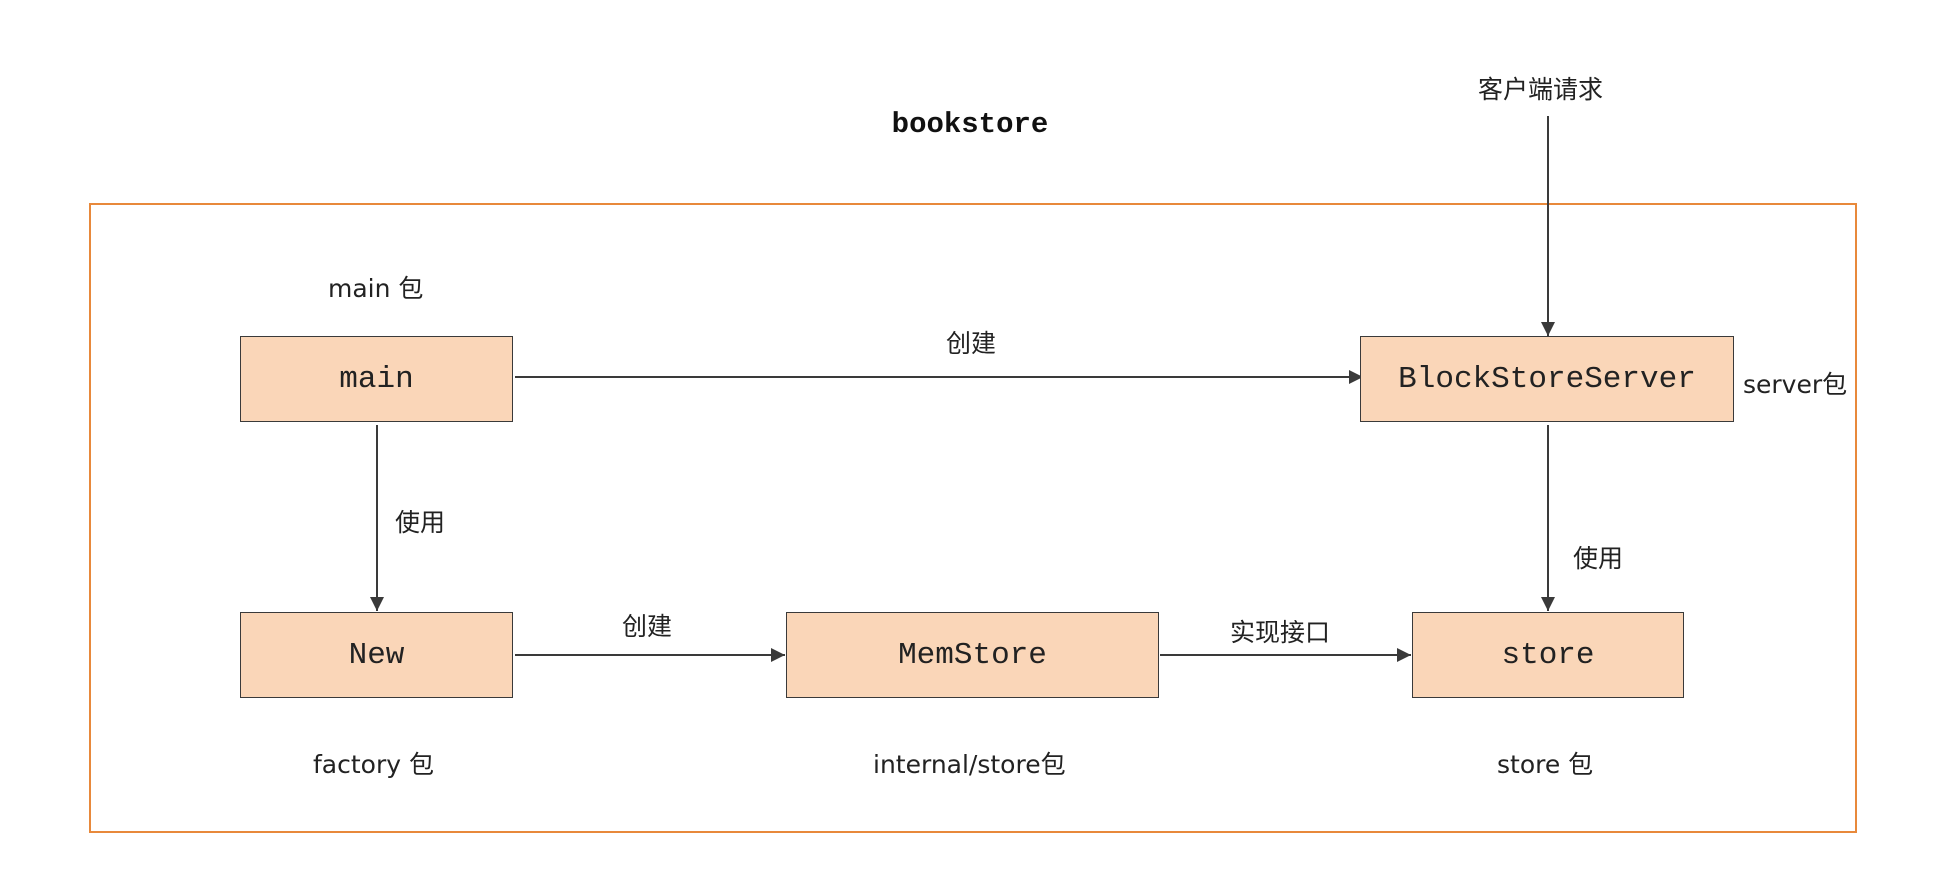 The image size is (1940, 894). Describe the element at coordinates (1548, 655) in the screenshot. I see `node-store: store` at that location.